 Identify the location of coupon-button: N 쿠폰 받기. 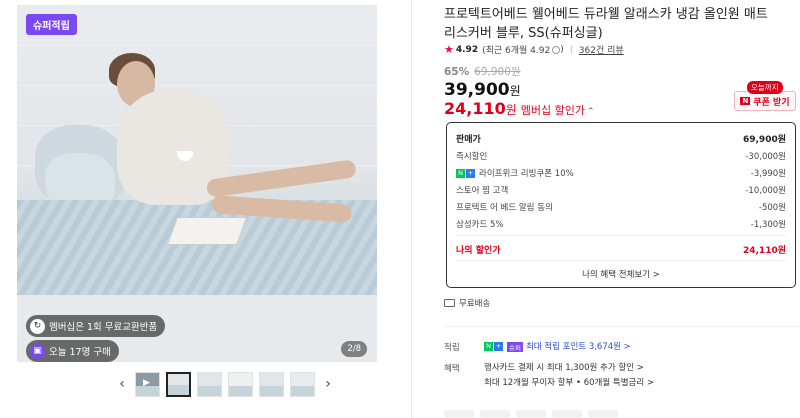
(765, 101).